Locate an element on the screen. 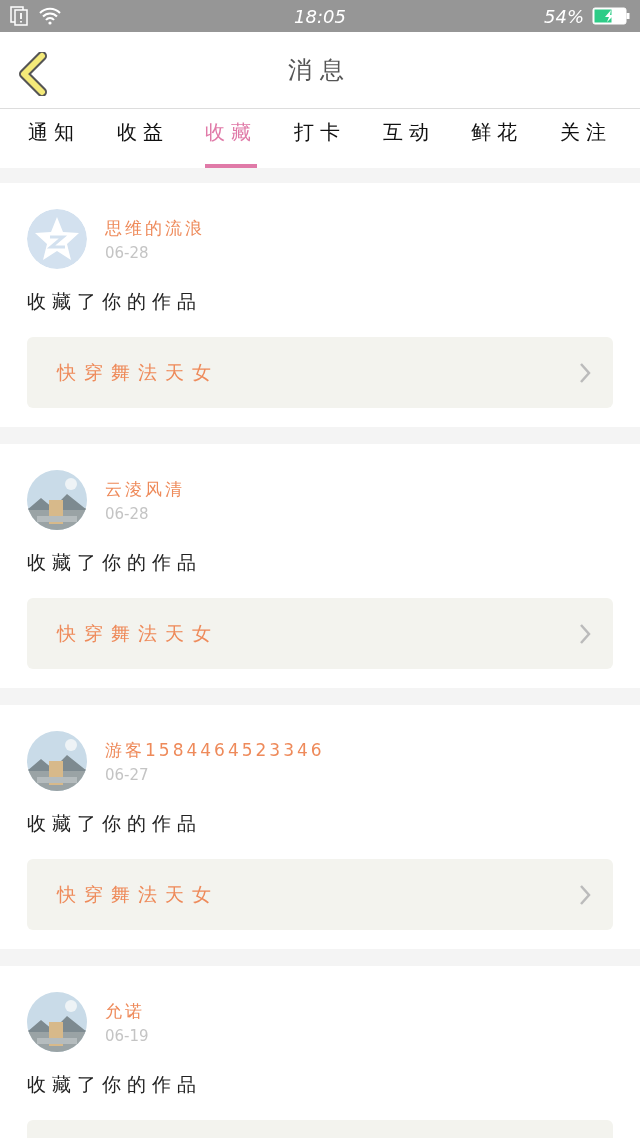 The image size is (640, 1138). tab: 通知 is located at coordinates (54, 138).